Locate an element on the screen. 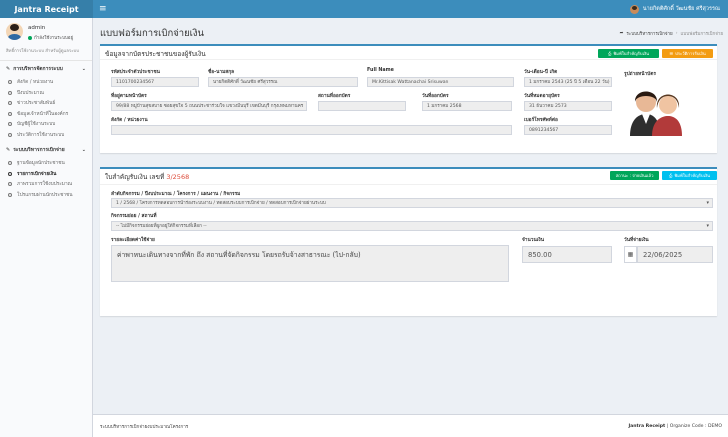  address-label: ที่อยู่ตามหน้าบัตร is located at coordinates (129, 96).